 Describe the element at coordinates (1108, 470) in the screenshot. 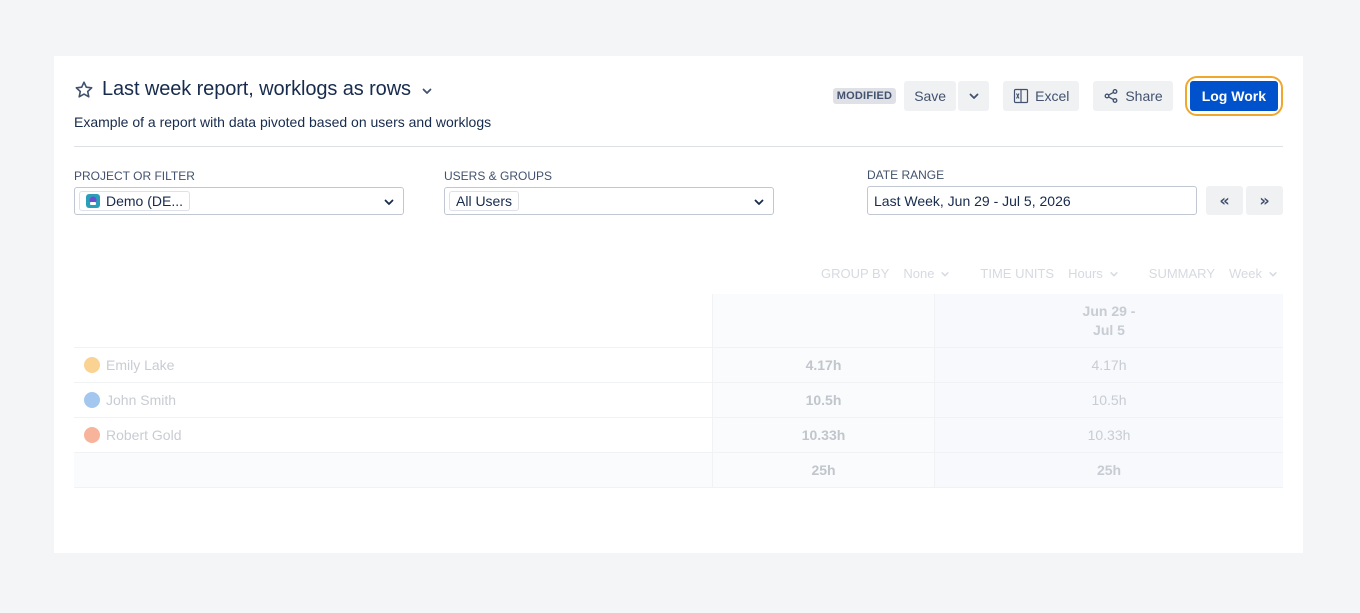

I see `grand-period-cell: 25h` at that location.